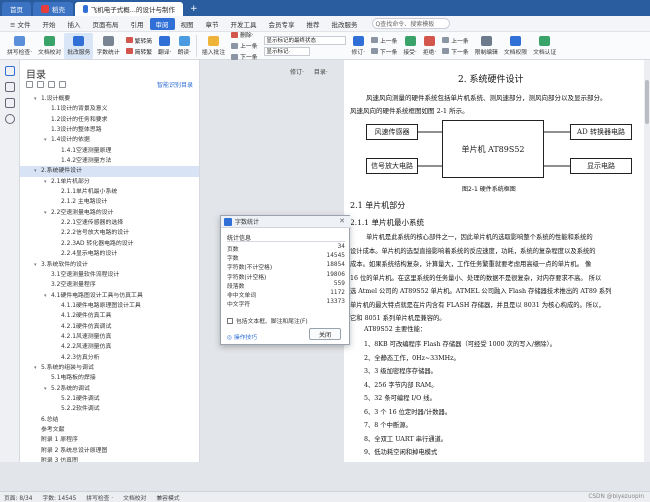  What do you see at coordinates (647, 102) in the screenshot?
I see `scrollbar-thumb` at bounding box center [647, 102].